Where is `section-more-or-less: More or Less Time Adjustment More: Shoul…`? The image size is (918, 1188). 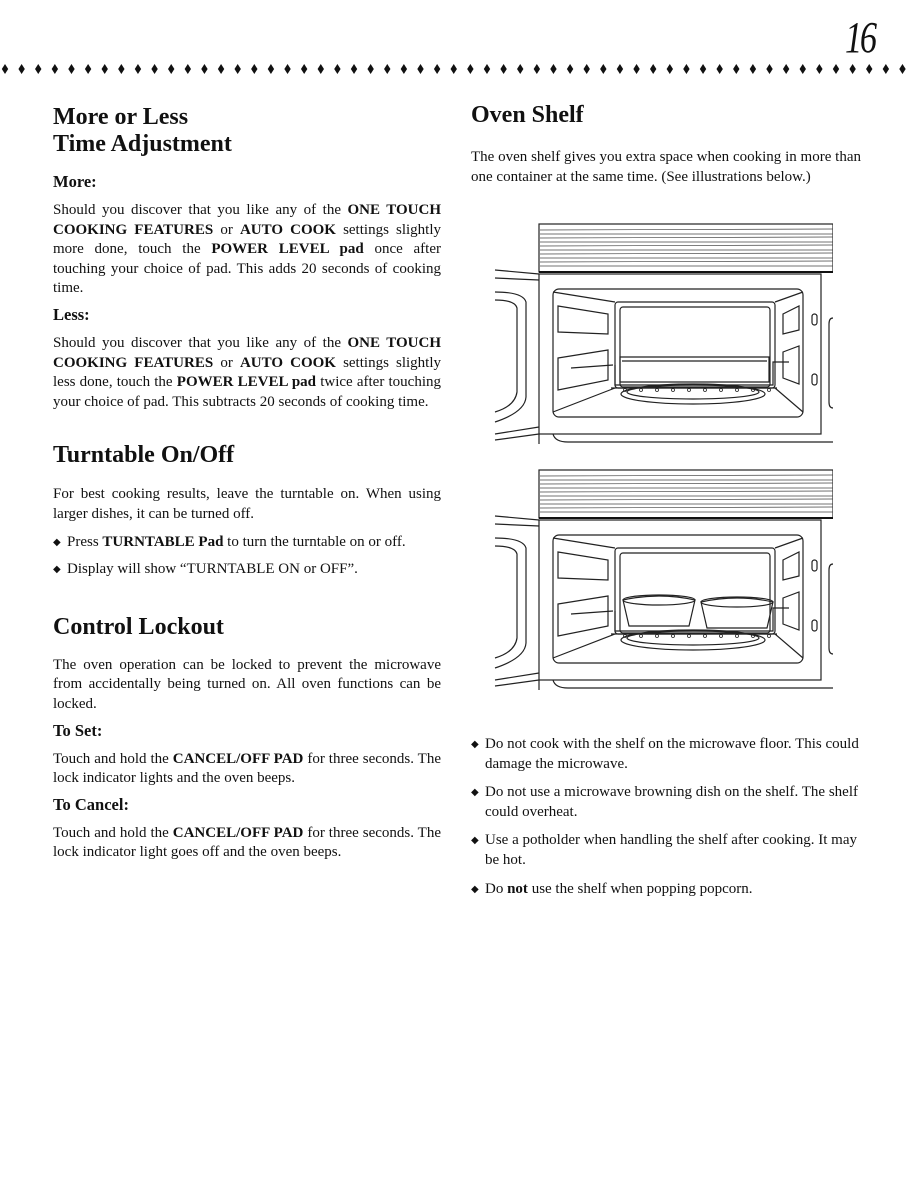 section-more-or-less: More or Less Time Adjustment More: Shoul… is located at coordinates (247, 258).